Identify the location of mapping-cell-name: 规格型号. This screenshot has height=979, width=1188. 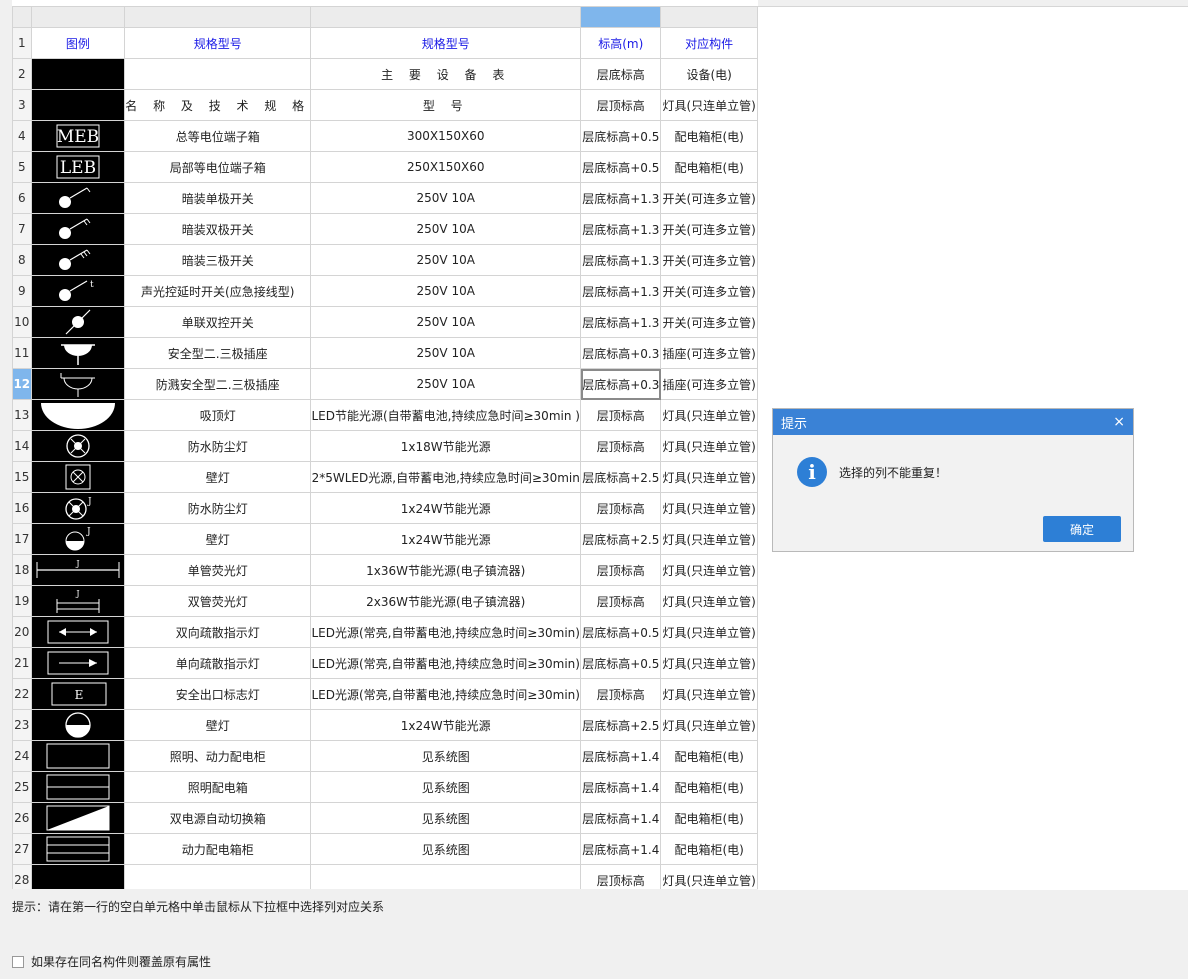
(218, 43).